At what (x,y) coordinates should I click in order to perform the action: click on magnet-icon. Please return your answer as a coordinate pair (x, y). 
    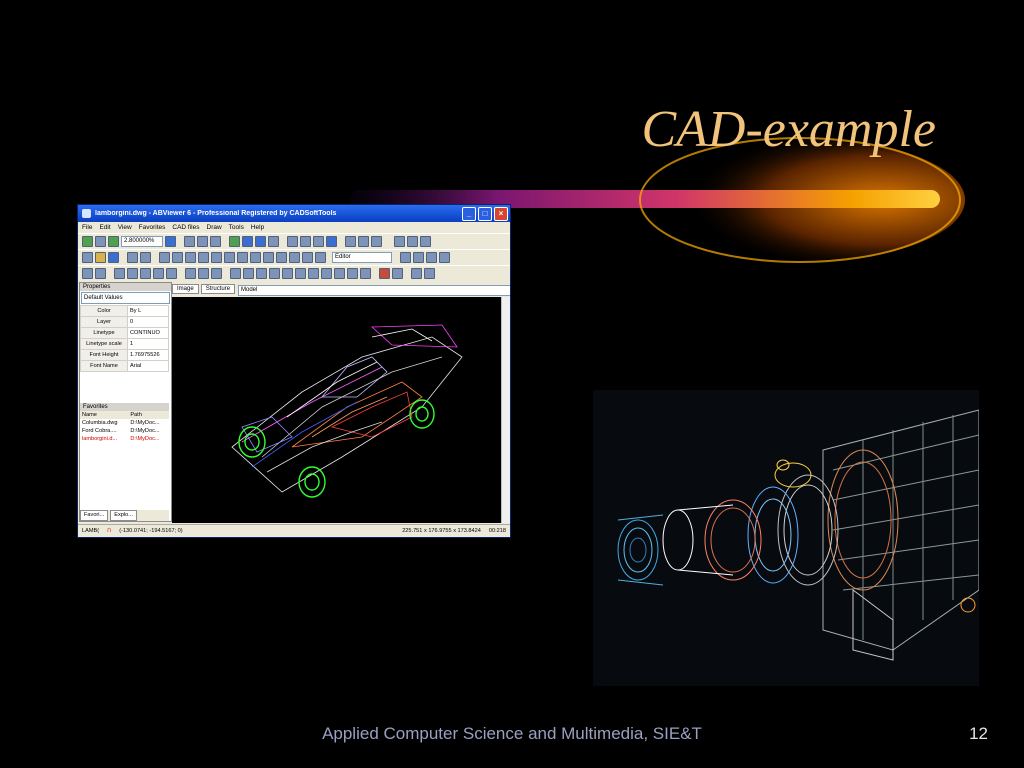
    Looking at the image, I should click on (384, 273).